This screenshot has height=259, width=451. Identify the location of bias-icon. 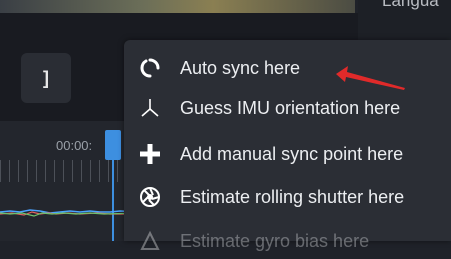
(150, 241).